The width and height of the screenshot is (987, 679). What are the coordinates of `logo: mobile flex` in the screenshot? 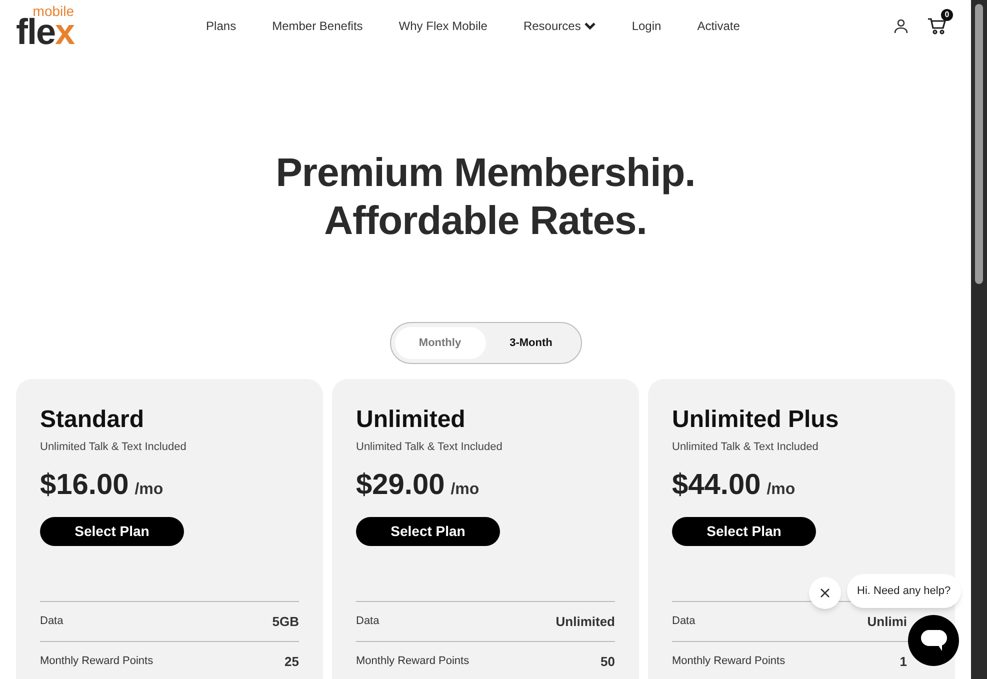 It's located at (45, 26).